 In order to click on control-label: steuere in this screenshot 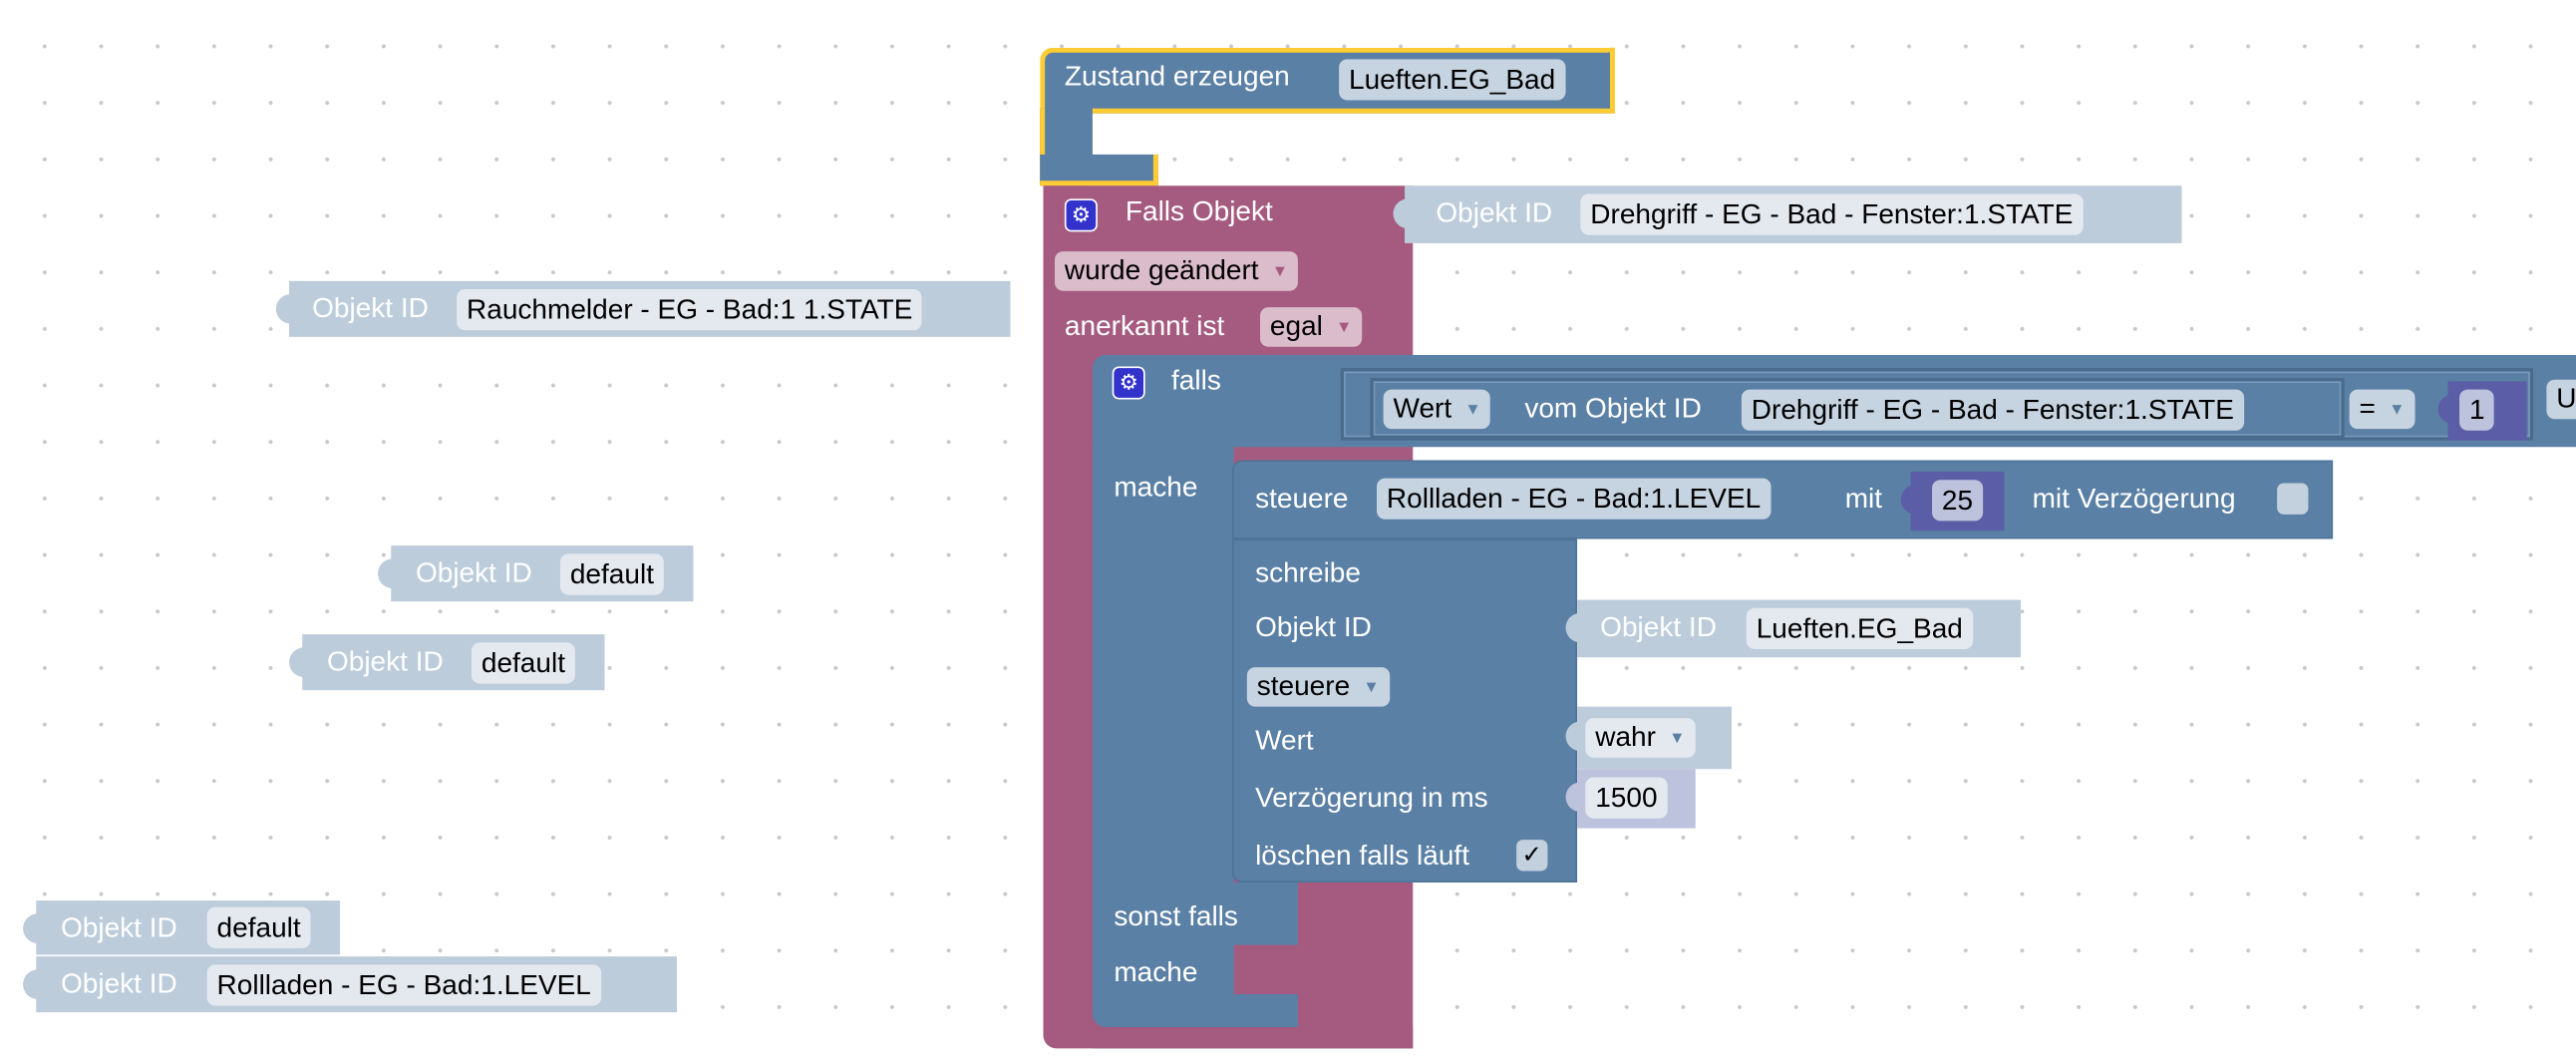, I will do `click(1302, 499)`.